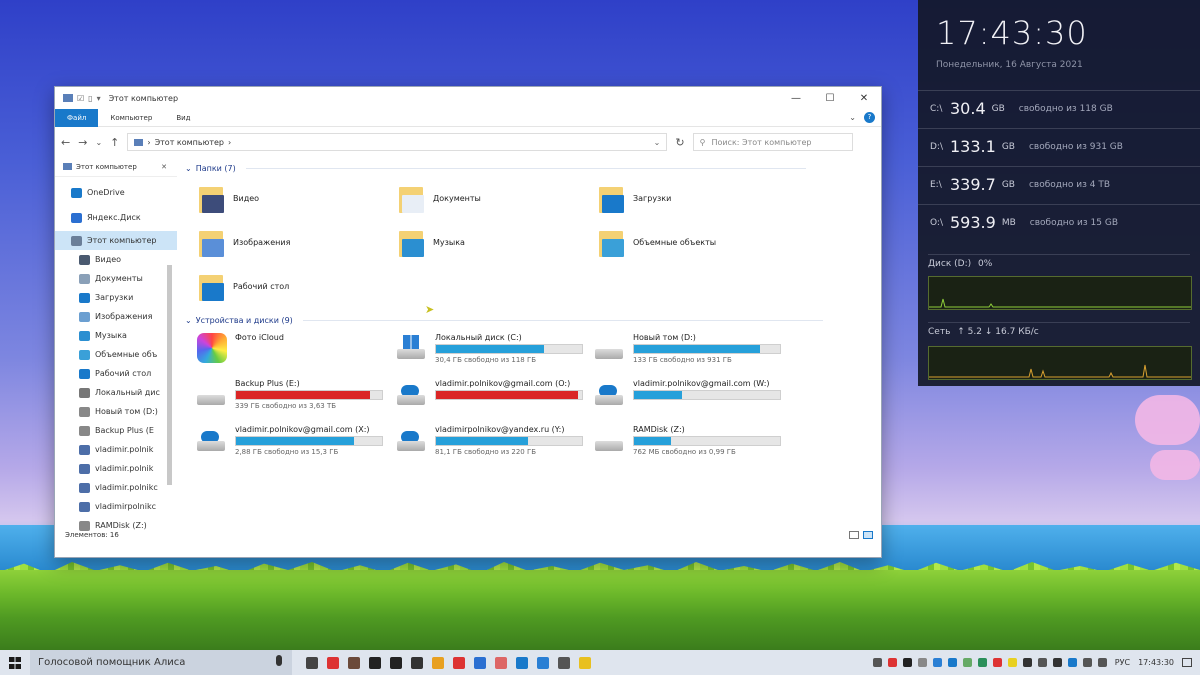 Image resolution: width=1200 pixels, height=675 pixels. I want to click on refresh-icon: ↻, so click(679, 142).